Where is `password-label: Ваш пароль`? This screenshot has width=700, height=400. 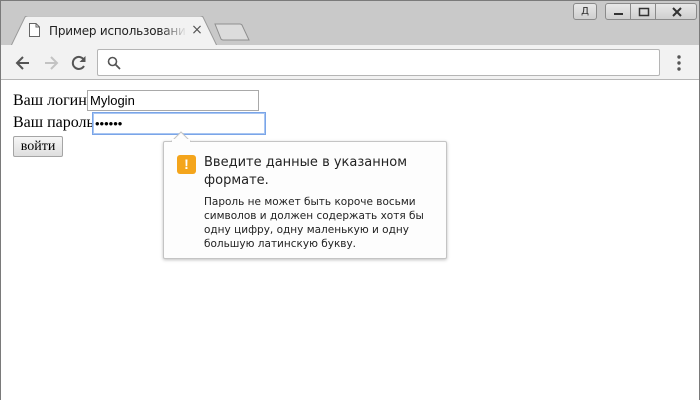 password-label: Ваш пароль is located at coordinates (53, 122).